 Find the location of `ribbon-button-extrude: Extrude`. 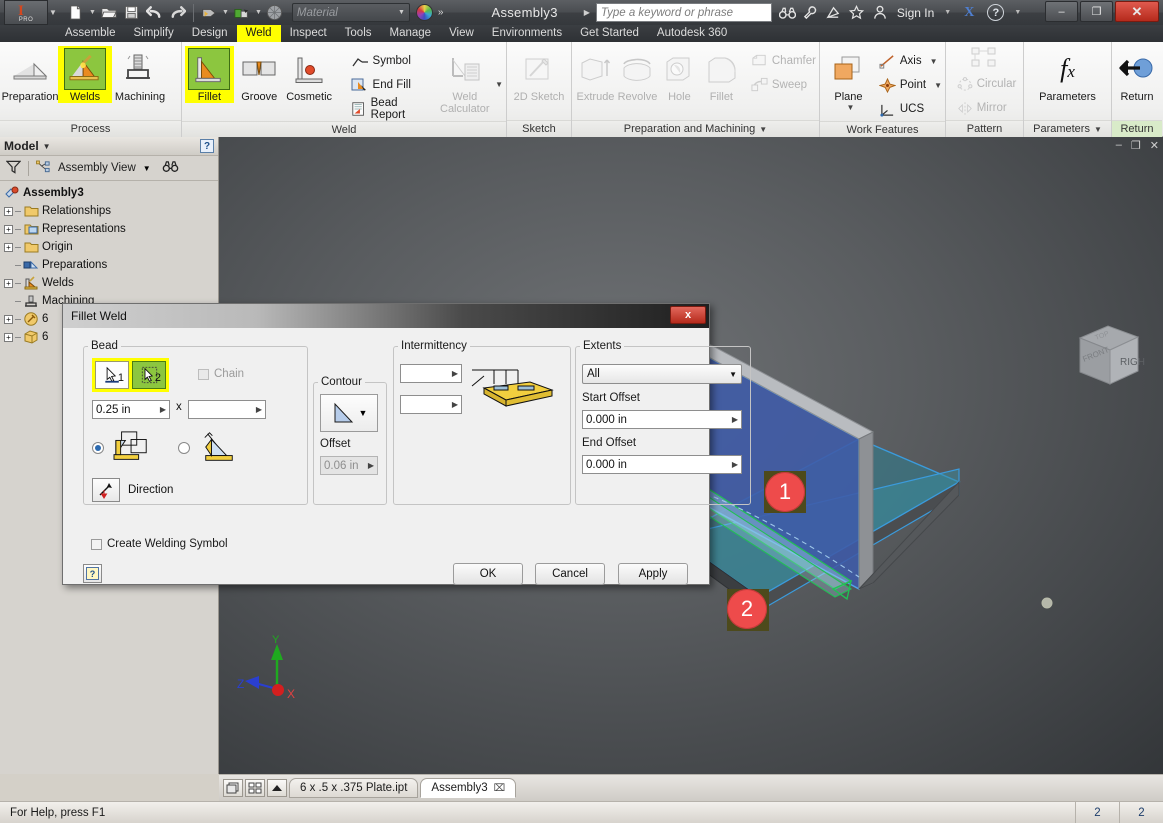

ribbon-button-extrude: Extrude is located at coordinates (595, 74).